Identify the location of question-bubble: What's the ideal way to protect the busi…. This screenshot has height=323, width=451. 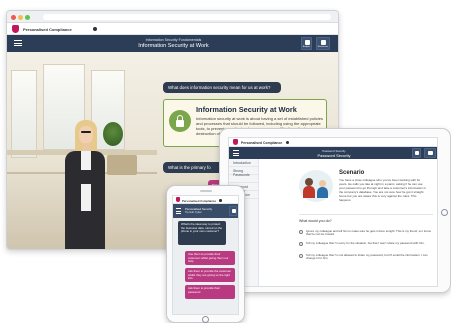
(202, 233).